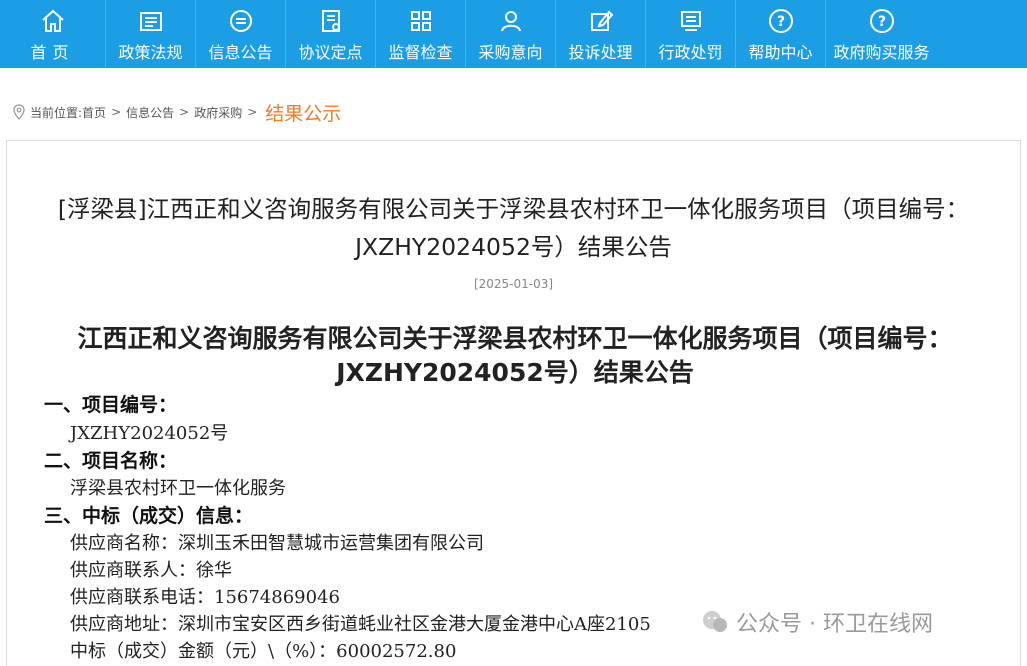 Image resolution: width=1027 pixels, height=666 pixels. I want to click on nav-label: 监督检查, so click(420, 52).